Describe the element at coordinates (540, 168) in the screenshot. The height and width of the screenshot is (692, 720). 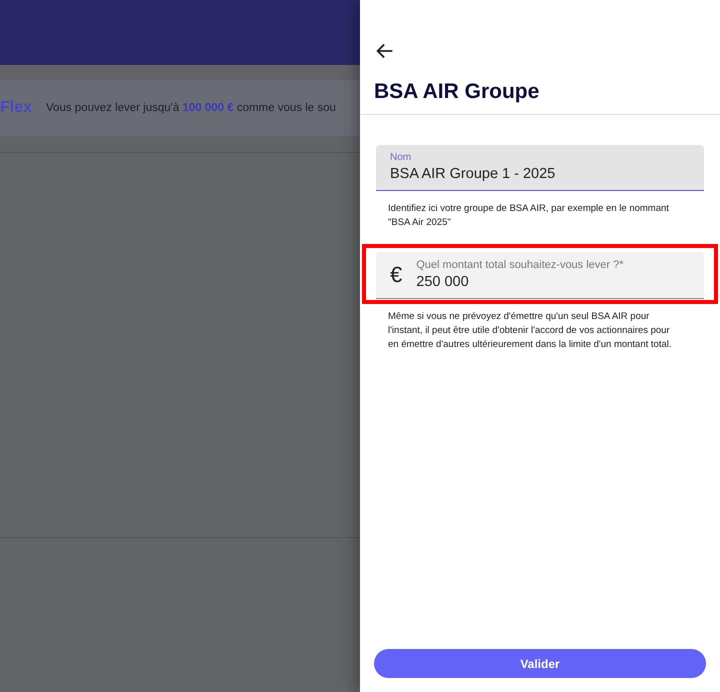
I see `name-field: Nom BSA AIR Groupe 1 - 2025` at that location.